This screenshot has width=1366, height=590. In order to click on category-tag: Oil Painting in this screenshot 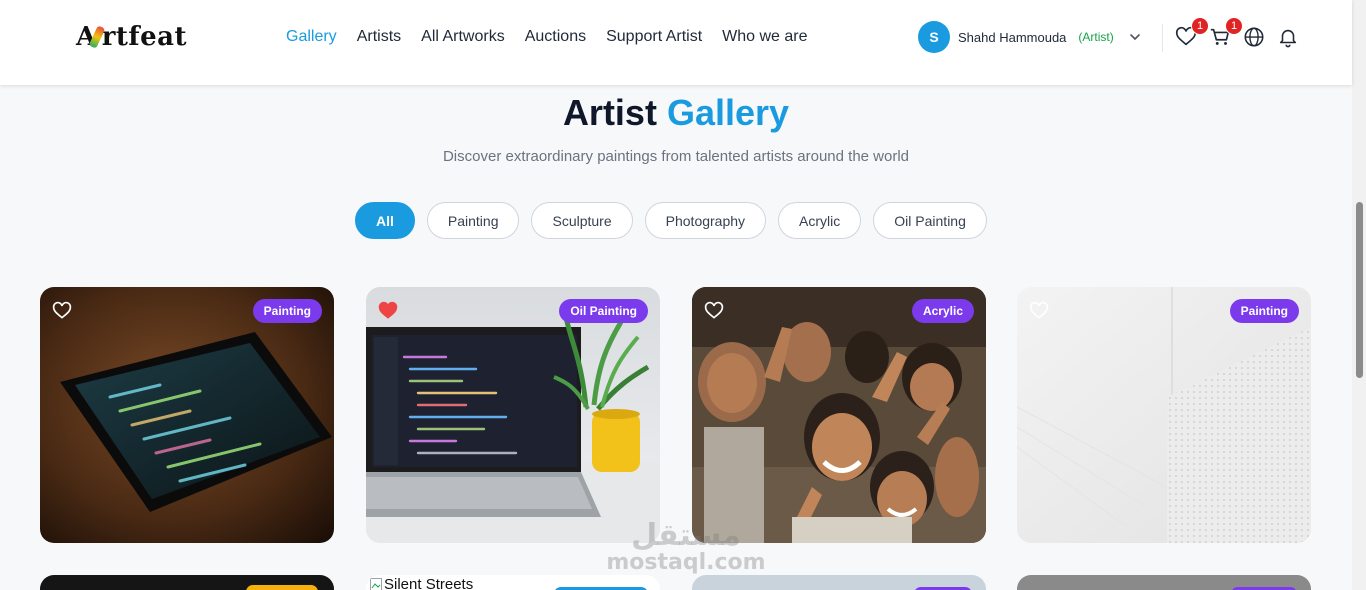, I will do `click(603, 311)`.